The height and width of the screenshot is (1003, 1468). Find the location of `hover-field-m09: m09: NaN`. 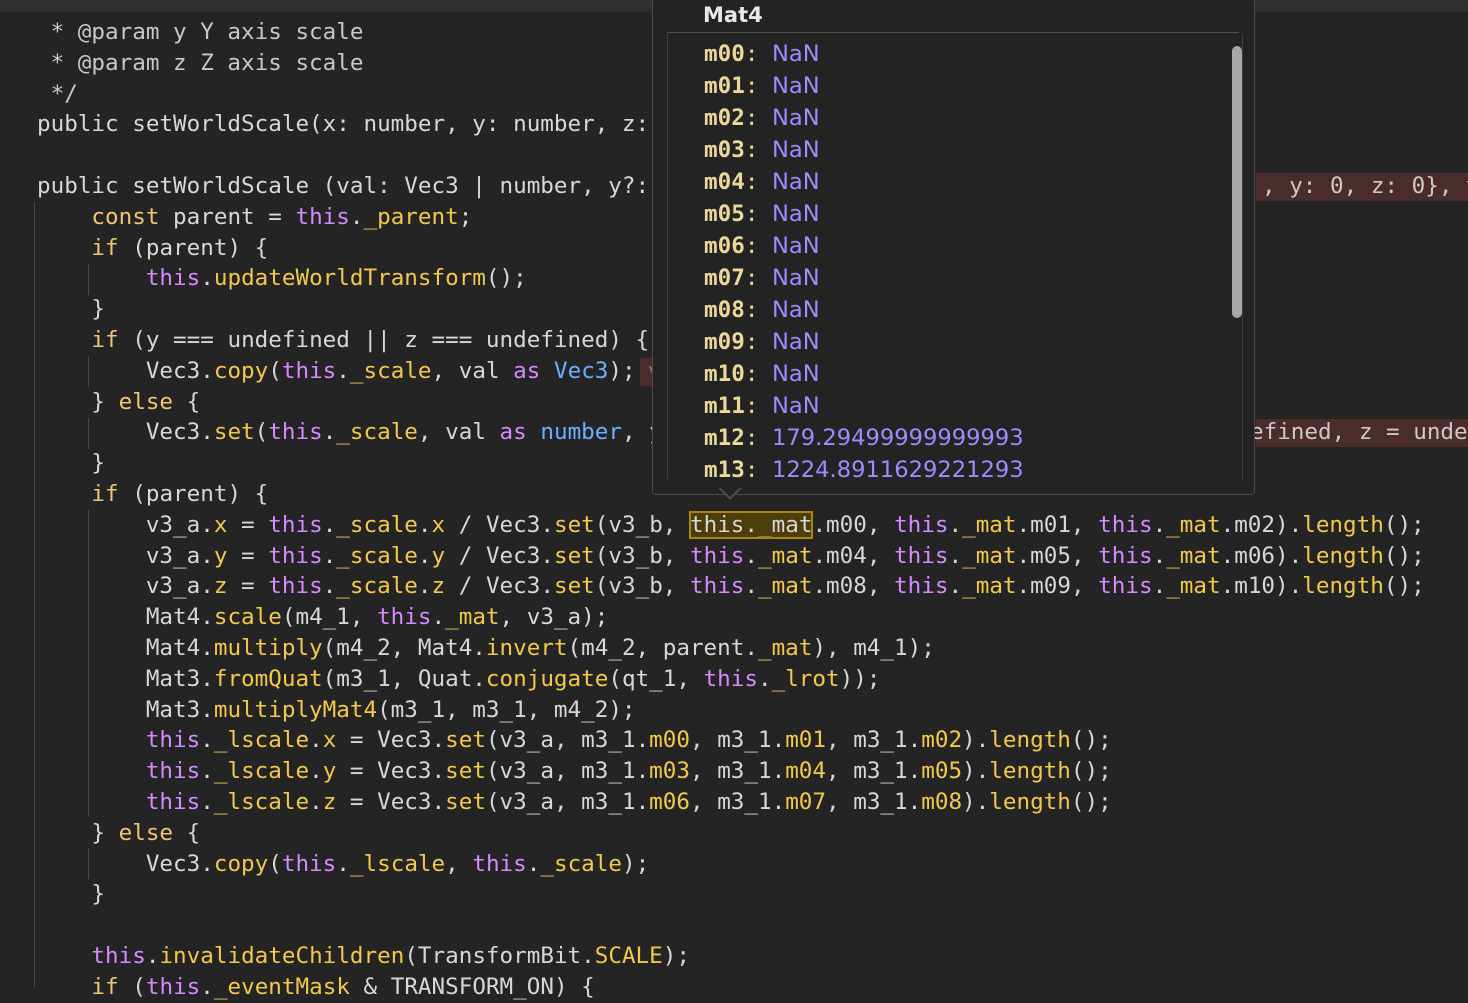

hover-field-m09: m09: NaN is located at coordinates (762, 342).